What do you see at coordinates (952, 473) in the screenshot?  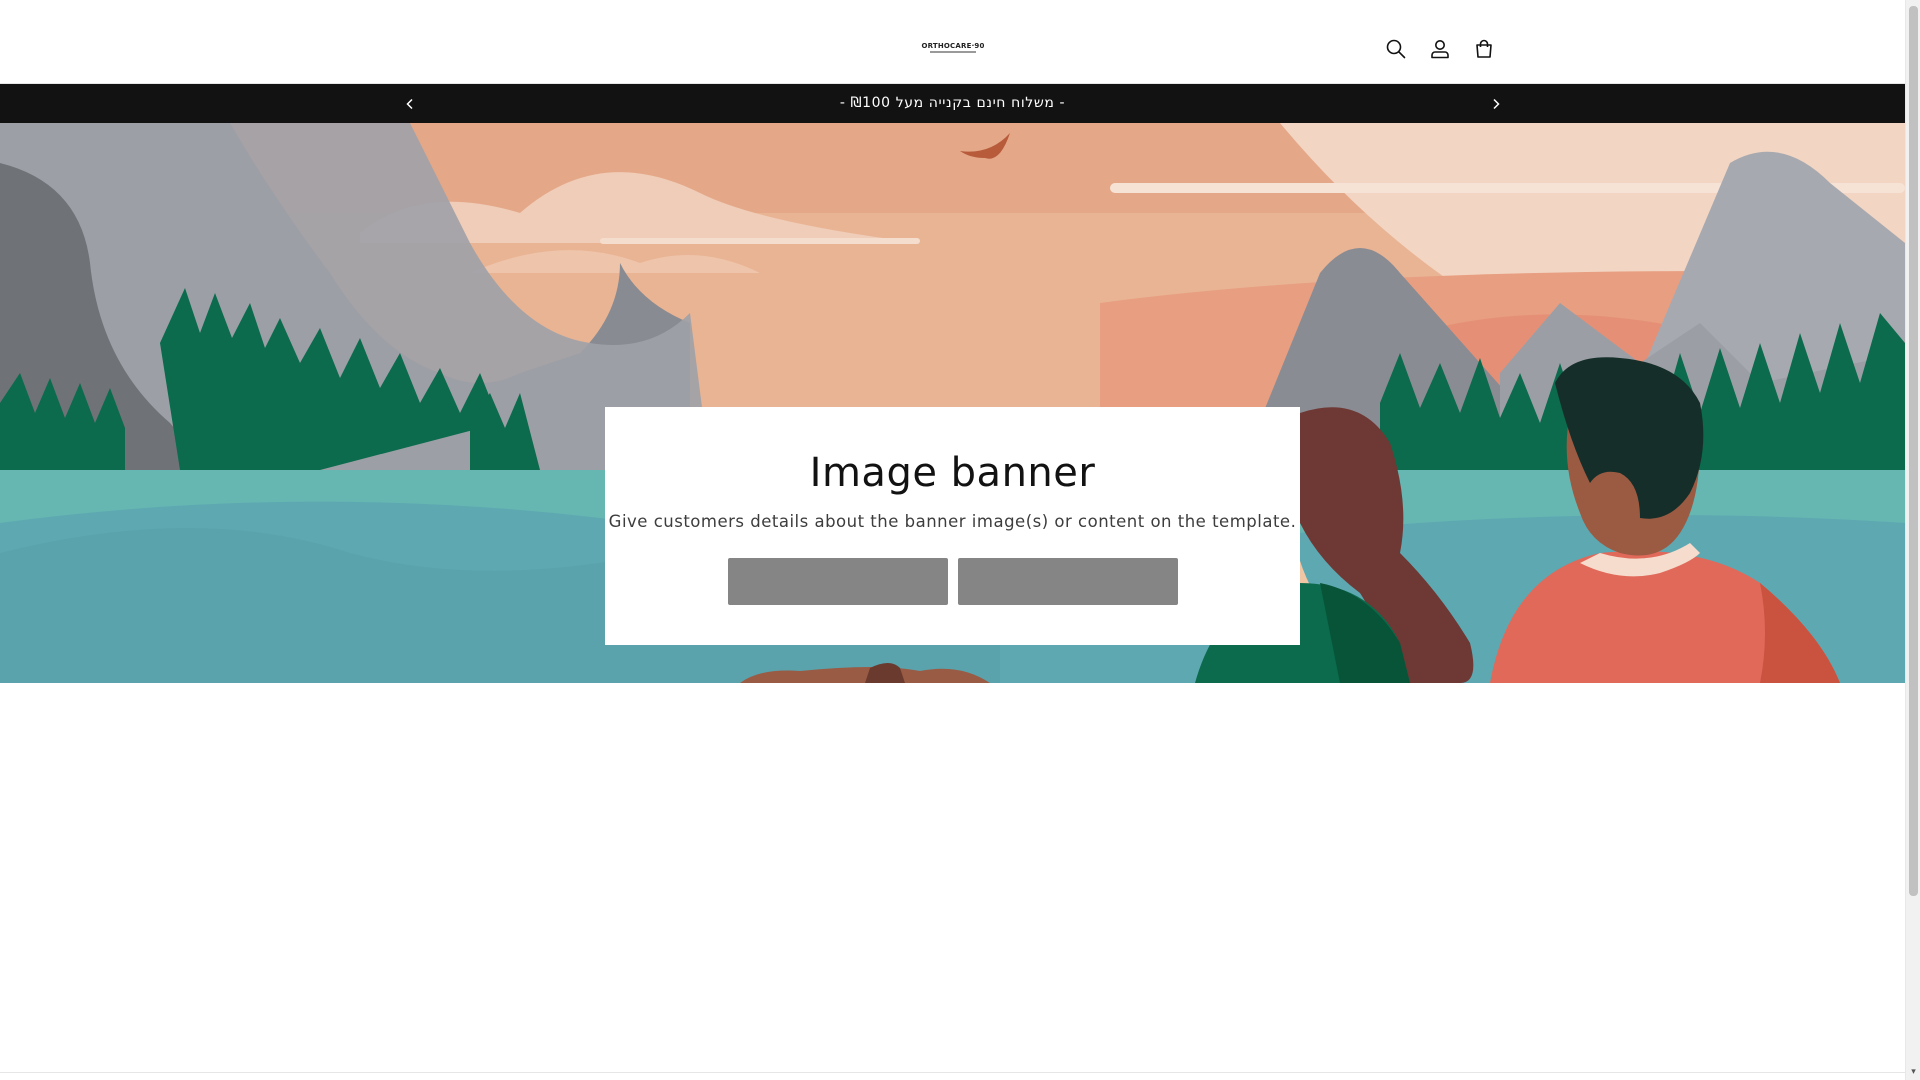 I see `banner-title: Image banner` at bounding box center [952, 473].